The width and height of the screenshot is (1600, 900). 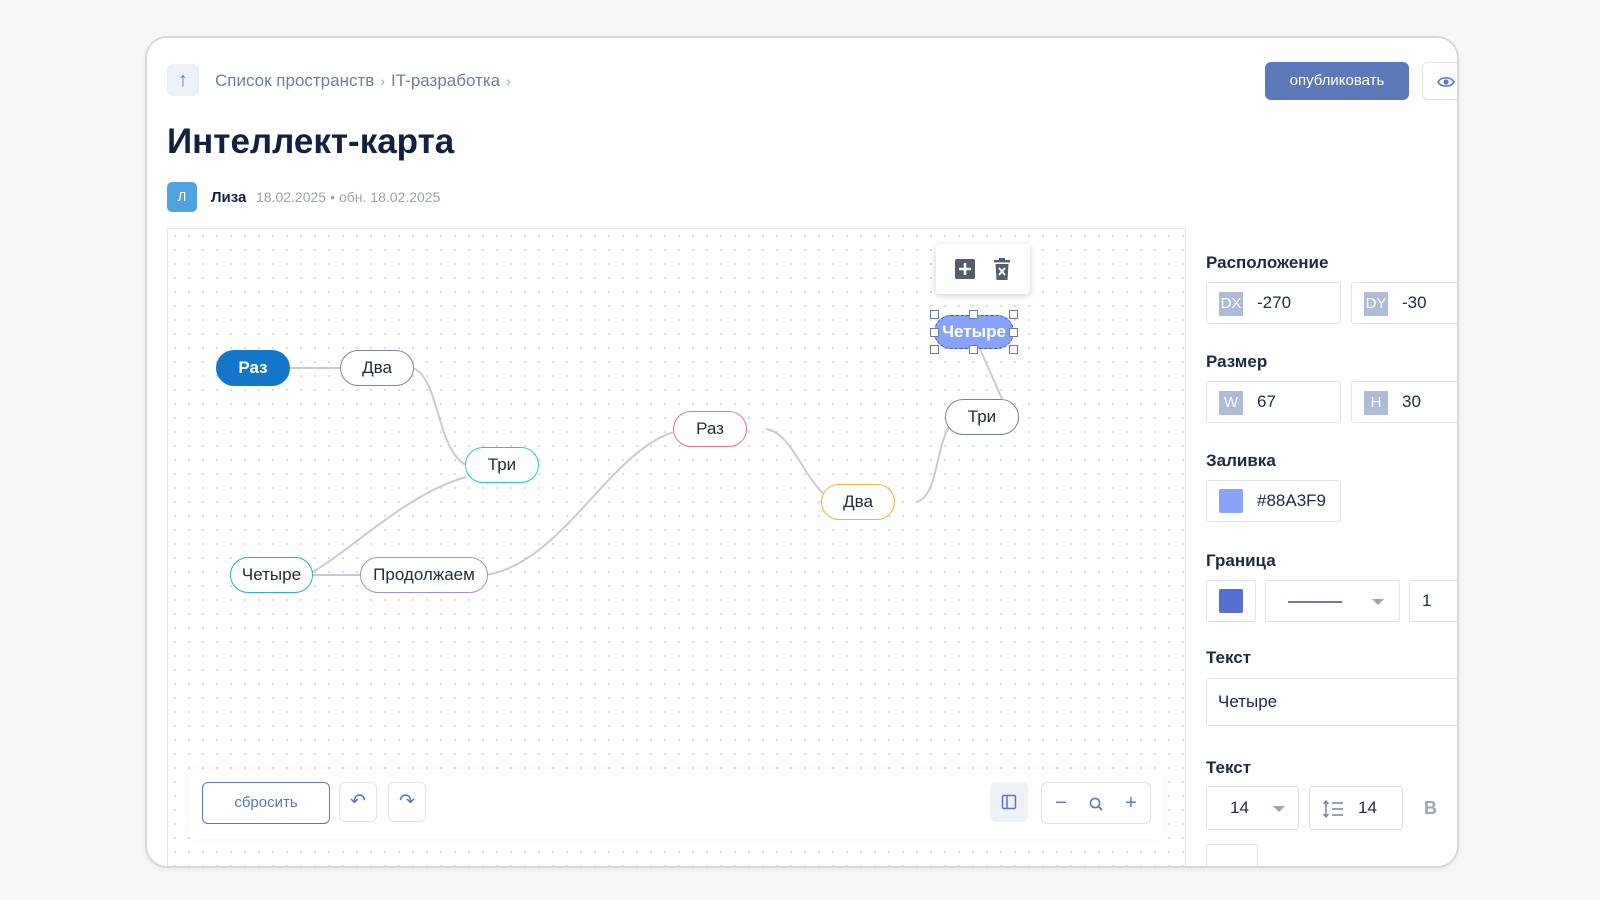 I want to click on dy-field: DY -30, so click(x=1404, y=303).